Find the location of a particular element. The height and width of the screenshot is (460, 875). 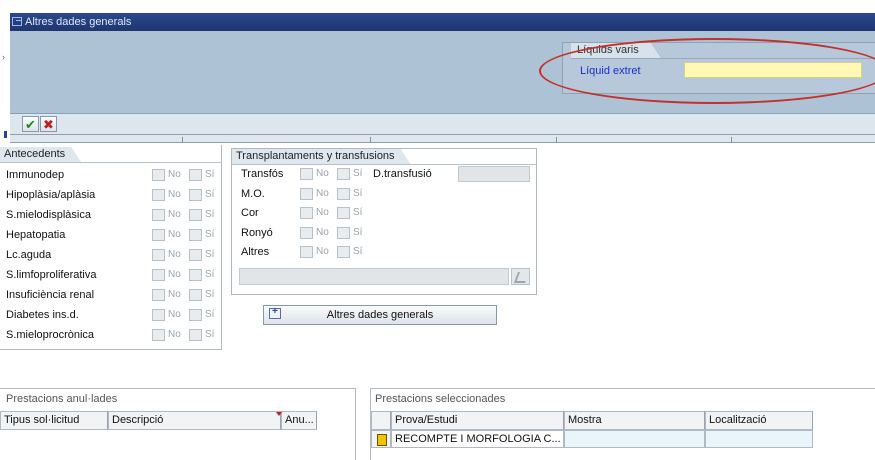

column-header-descripcio: Descripció is located at coordinates (194, 420).